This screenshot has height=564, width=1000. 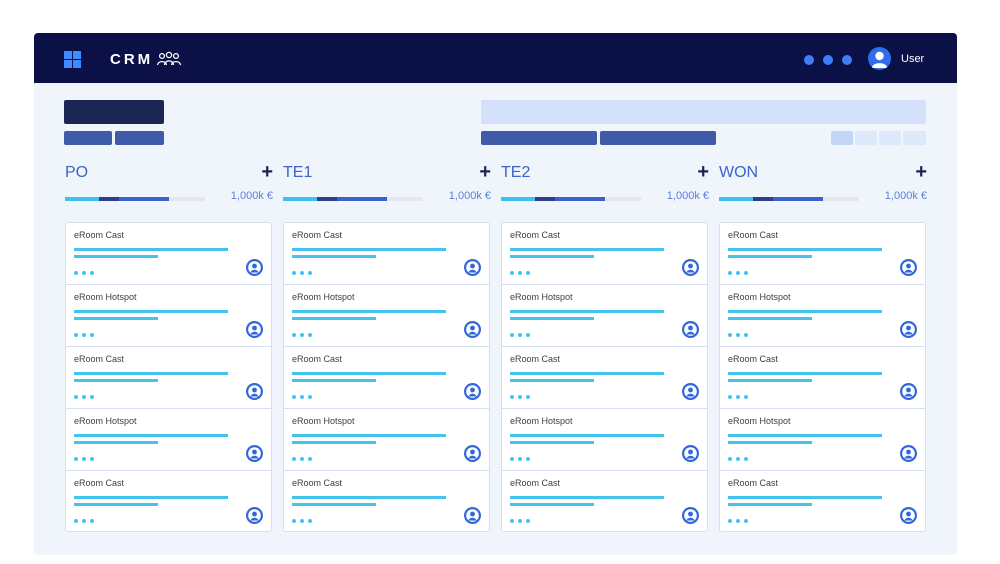 What do you see at coordinates (297, 173) in the screenshot?
I see `column-name: TE1` at bounding box center [297, 173].